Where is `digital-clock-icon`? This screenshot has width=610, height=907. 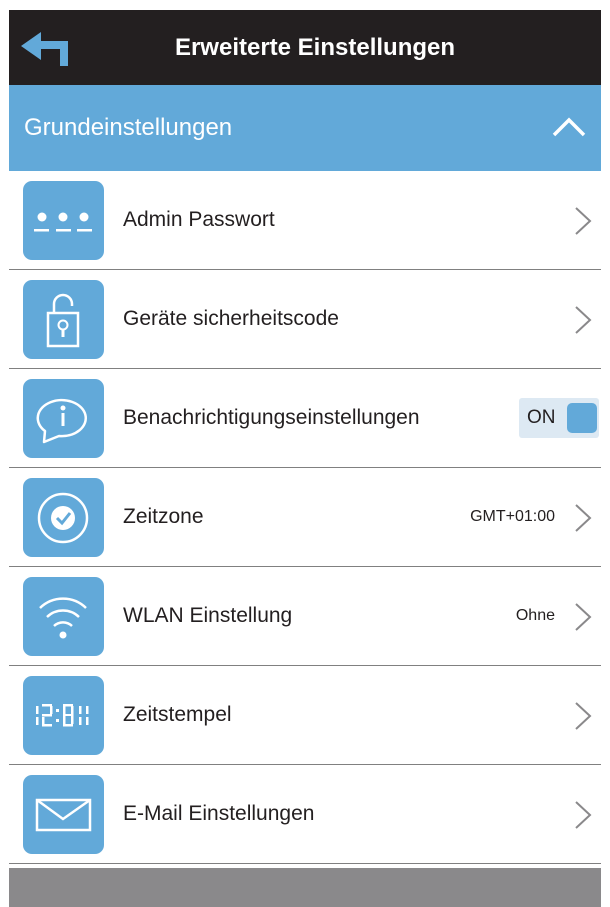 digital-clock-icon is located at coordinates (62, 715).